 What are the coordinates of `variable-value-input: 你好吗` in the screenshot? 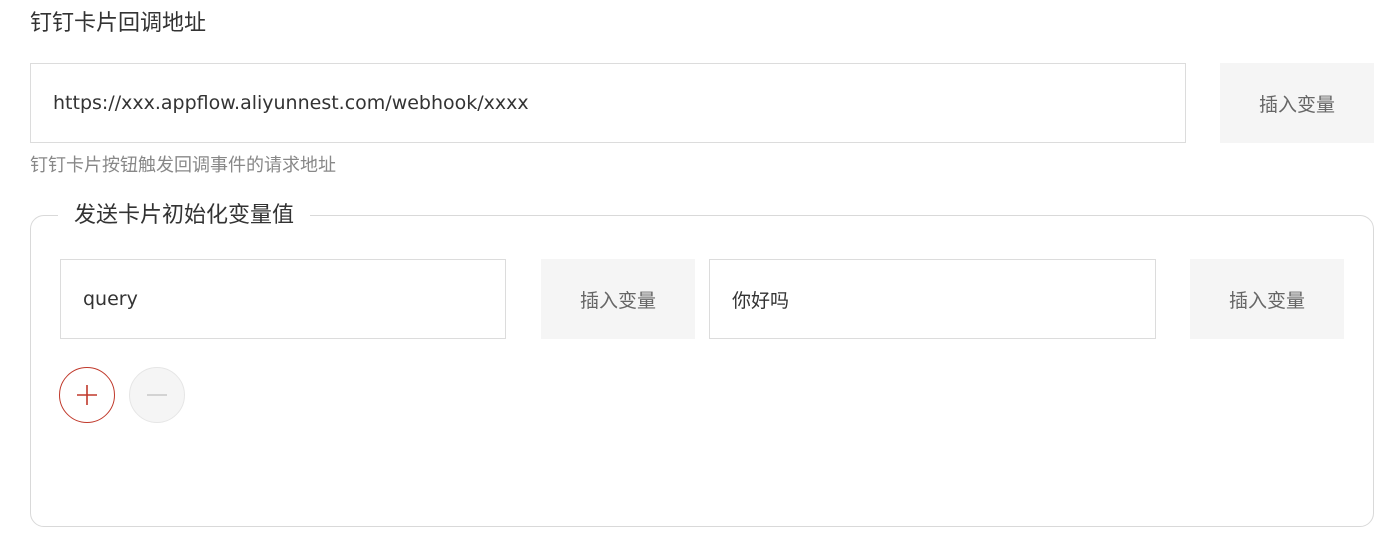 It's located at (932, 299).